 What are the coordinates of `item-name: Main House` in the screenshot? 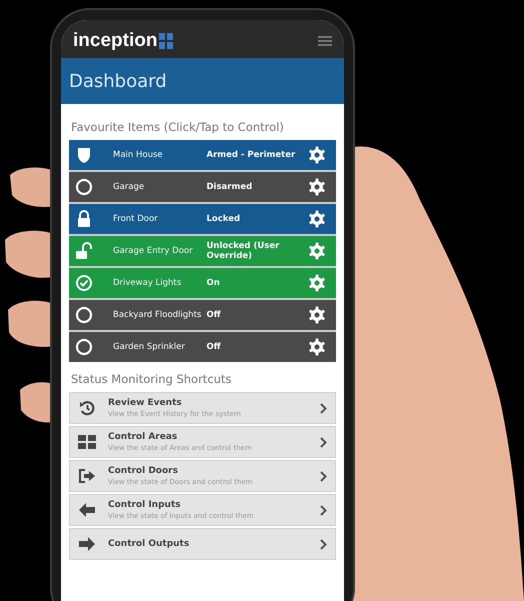 It's located at (138, 155).